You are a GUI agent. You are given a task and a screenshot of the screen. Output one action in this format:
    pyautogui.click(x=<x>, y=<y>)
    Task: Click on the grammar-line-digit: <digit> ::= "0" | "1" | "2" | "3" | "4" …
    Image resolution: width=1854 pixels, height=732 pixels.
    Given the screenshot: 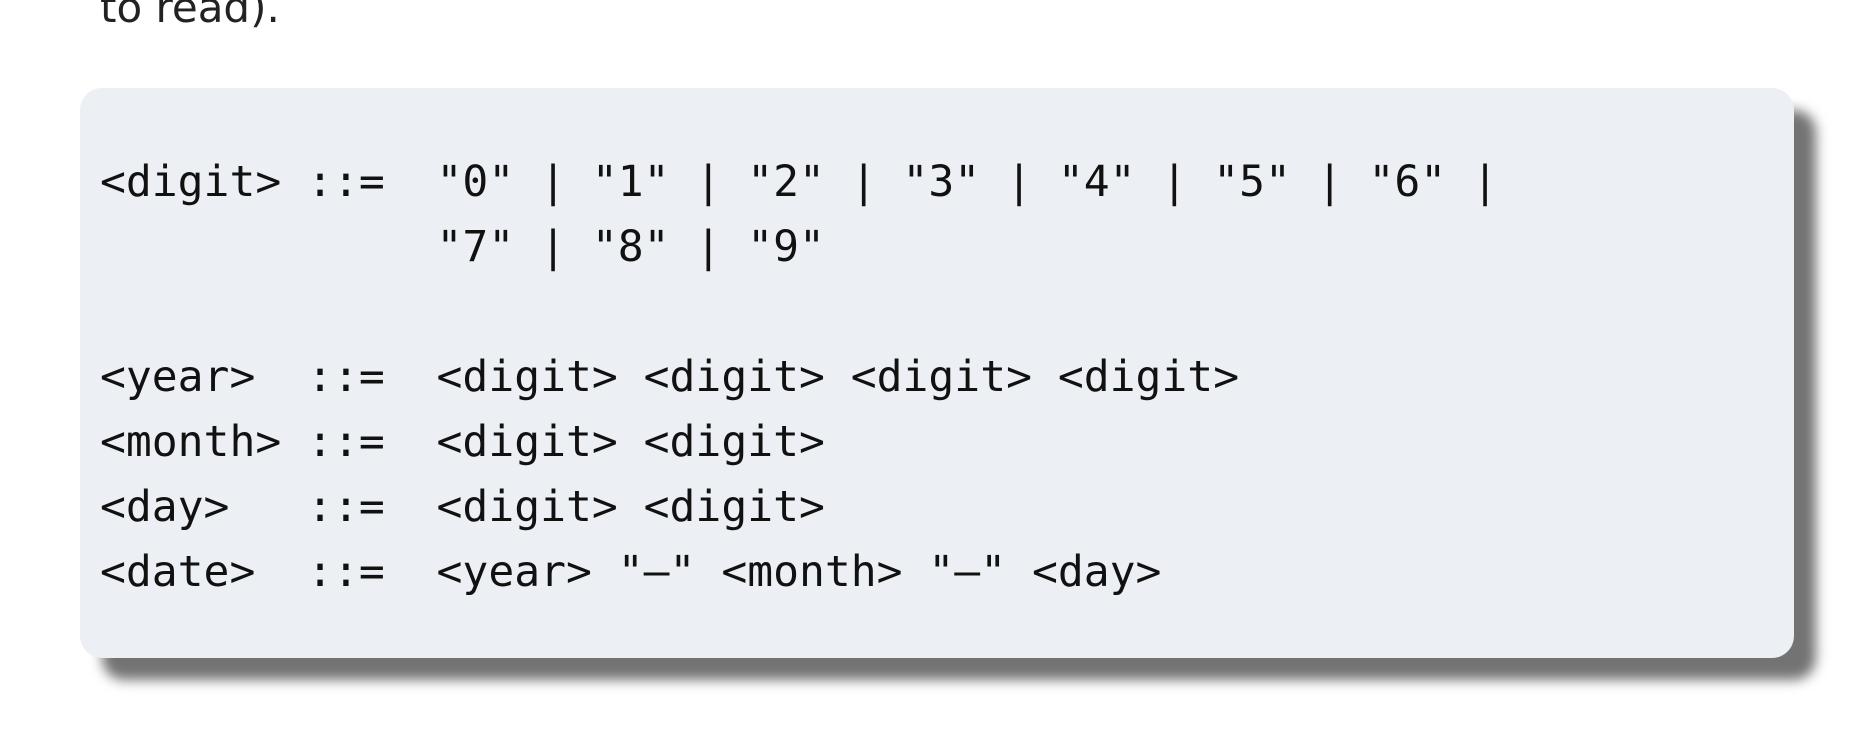 What is the action you would take?
    pyautogui.click(x=799, y=182)
    